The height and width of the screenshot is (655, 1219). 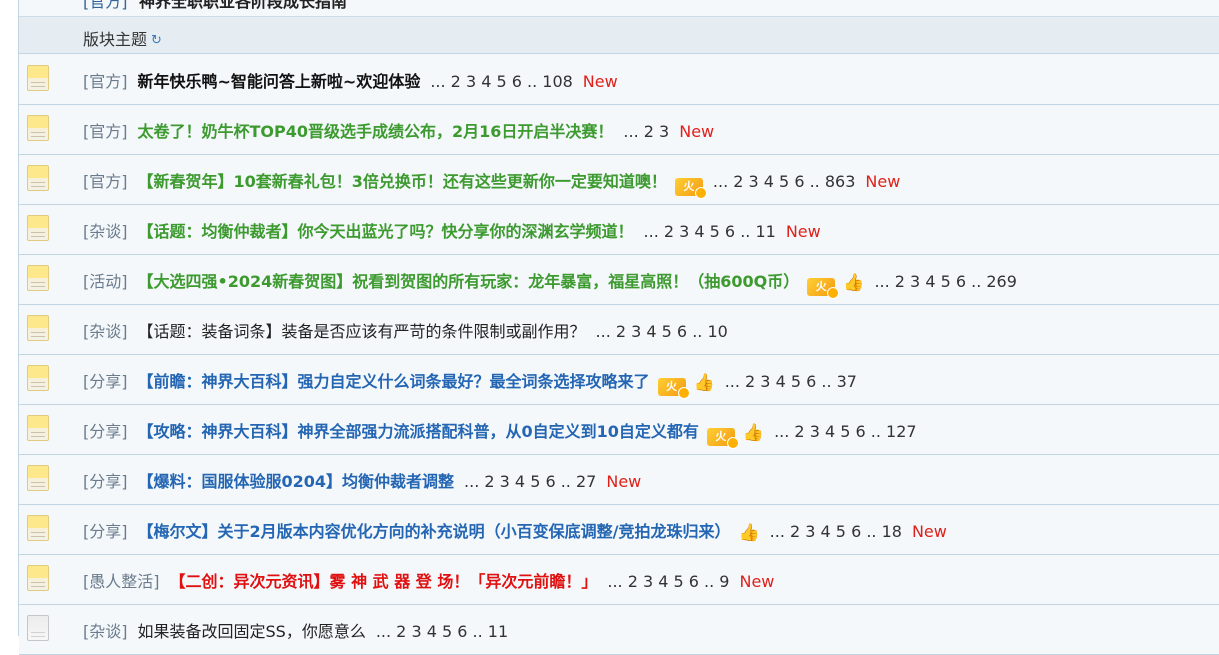 I want to click on refresh-icon: ↻, so click(x=156, y=40).